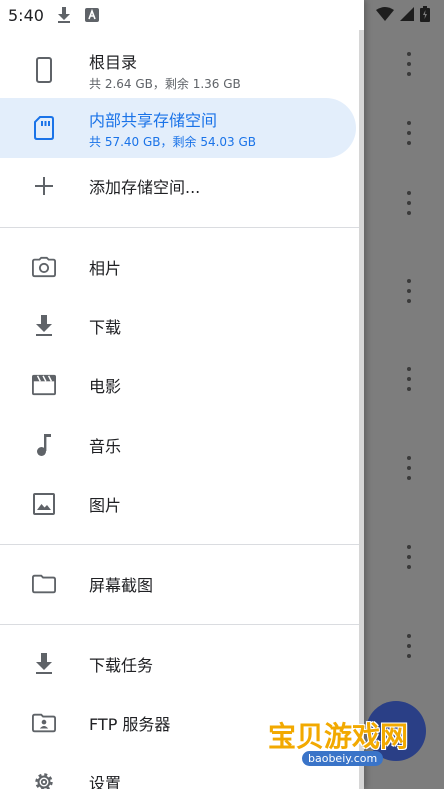 This screenshot has width=444, height=789. What do you see at coordinates (178, 504) in the screenshot?
I see `drawer-item-images: 图片` at bounding box center [178, 504].